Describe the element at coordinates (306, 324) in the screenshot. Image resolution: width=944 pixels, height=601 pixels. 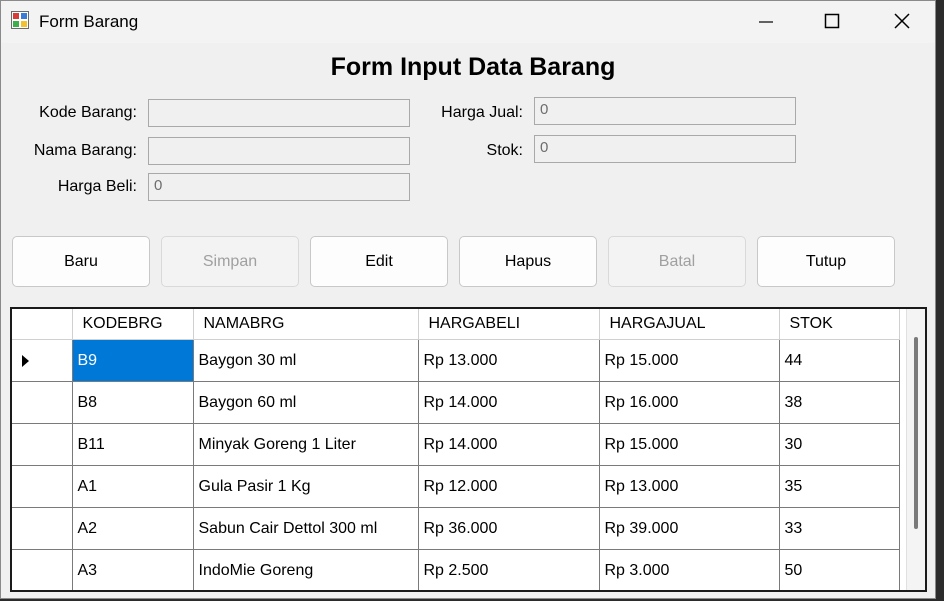
I see `column-header-namabrg: NAMABRG` at that location.